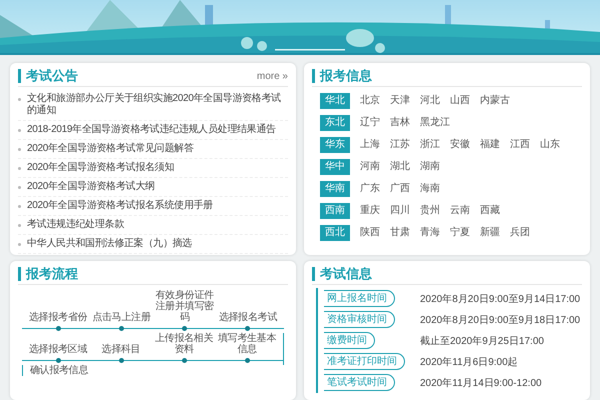 This screenshot has height=400, width=600. Describe the element at coordinates (370, 233) in the screenshot. I see `province-link: 陕西` at that location.